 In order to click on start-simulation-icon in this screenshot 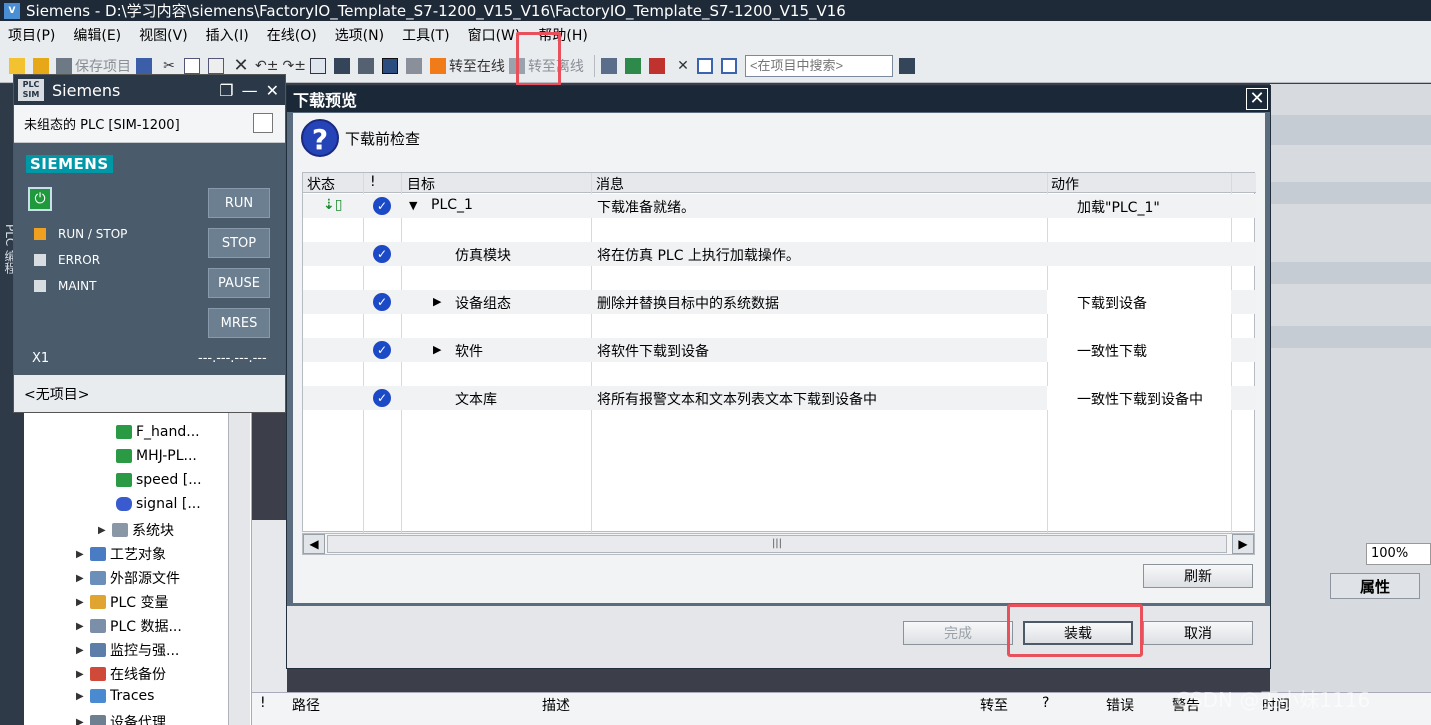, I will do `click(392, 66)`.